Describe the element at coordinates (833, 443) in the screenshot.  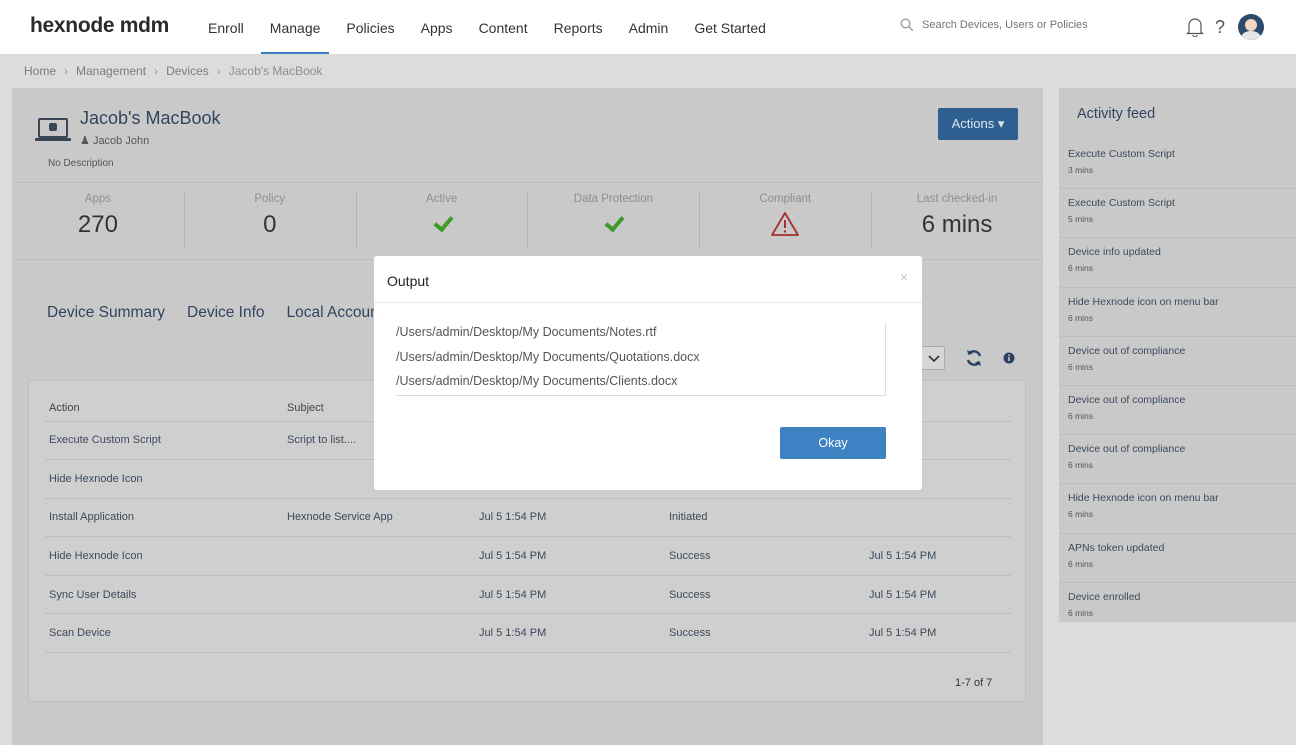
I see `okay-button: Okay` at that location.